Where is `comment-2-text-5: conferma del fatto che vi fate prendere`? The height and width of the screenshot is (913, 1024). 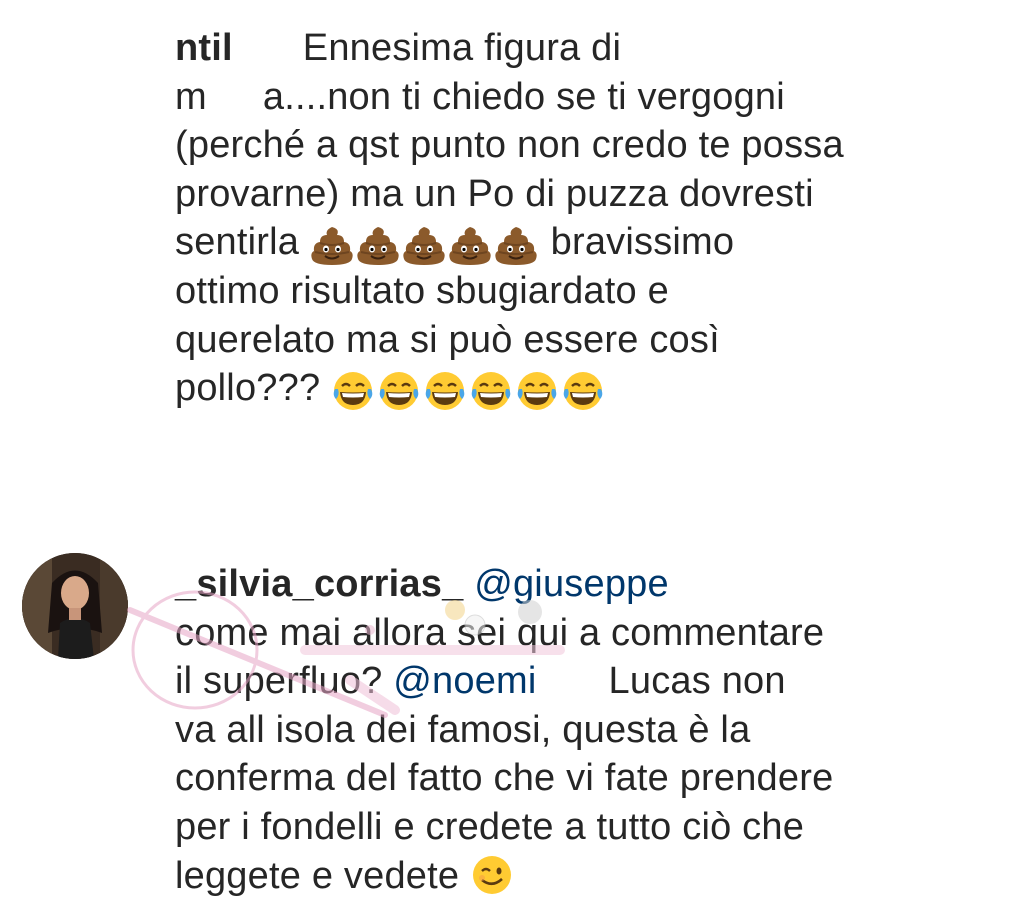 comment-2-text-5: conferma del fatto che vi fate prendere is located at coordinates (504, 778).